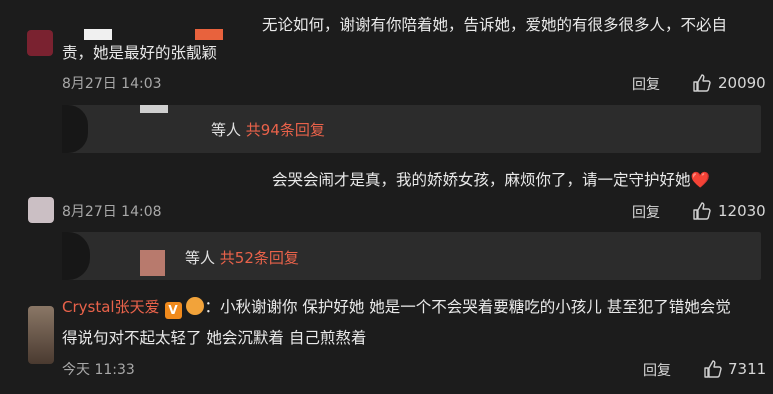  Describe the element at coordinates (98, 370) in the screenshot. I see `comment-time: 今天 11:33` at that location.